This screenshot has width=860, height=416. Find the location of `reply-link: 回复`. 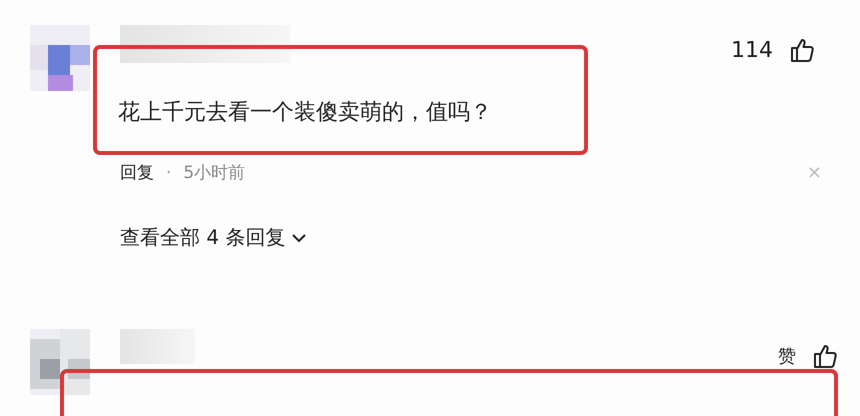

reply-link: 回复 is located at coordinates (137, 172).